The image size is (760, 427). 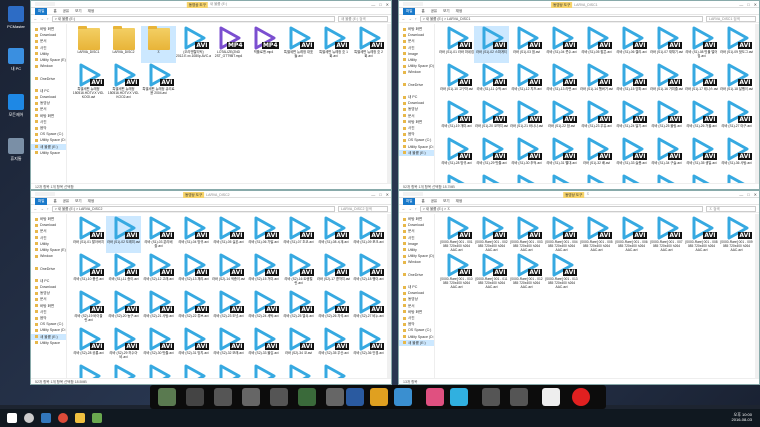 I want to click on nav-item: Utility Space, so click(x=48, y=153).